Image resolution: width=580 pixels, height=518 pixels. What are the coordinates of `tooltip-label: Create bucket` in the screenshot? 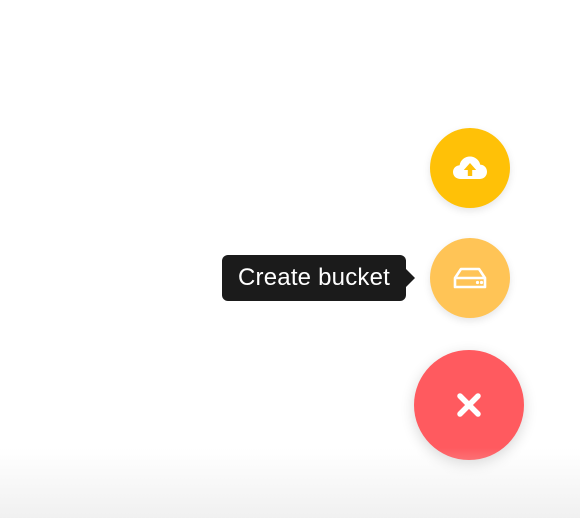 It's located at (314, 277).